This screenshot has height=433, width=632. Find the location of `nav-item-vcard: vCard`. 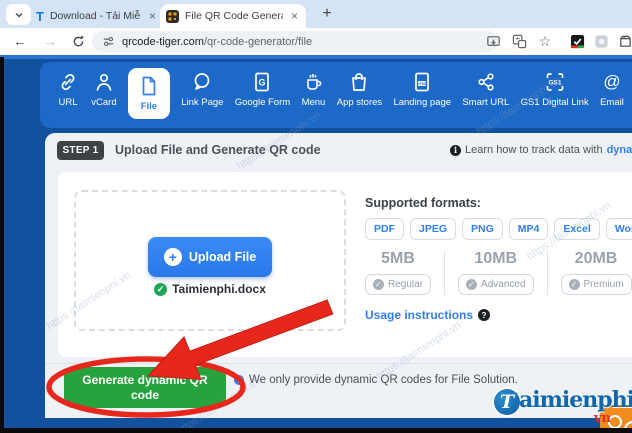

nav-item-vcard: vCard is located at coordinates (104, 89).